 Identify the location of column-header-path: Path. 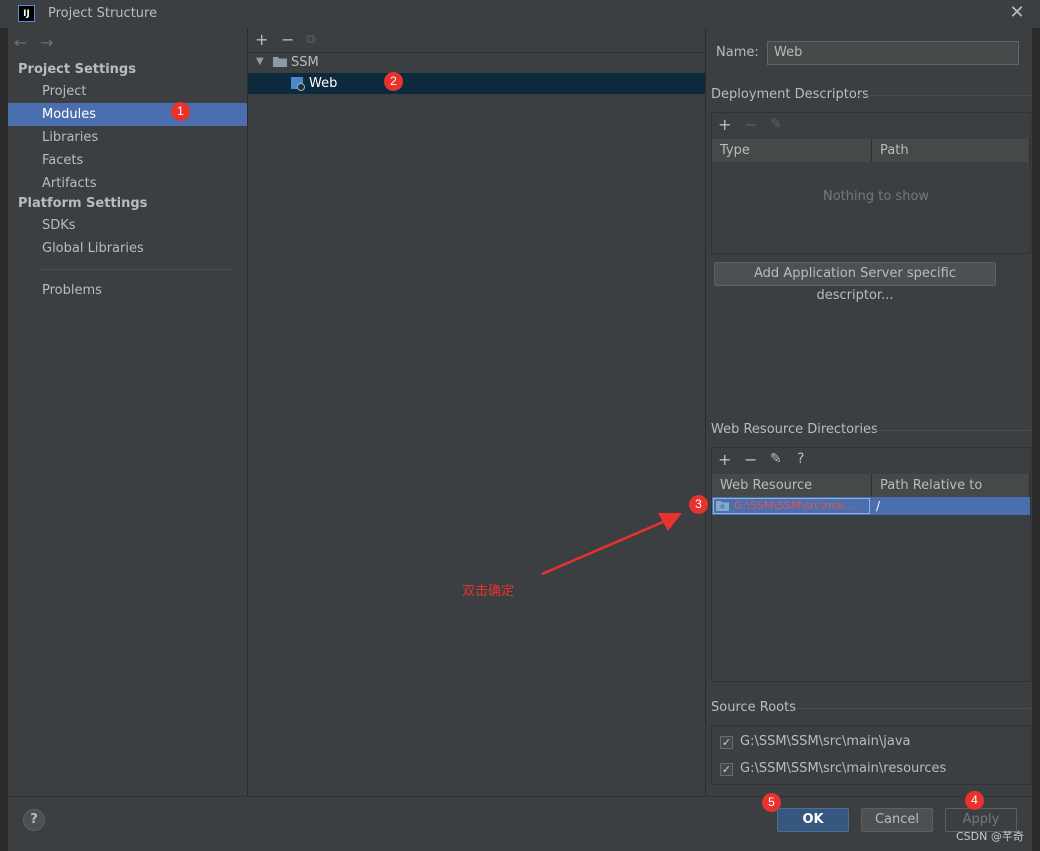
(951, 150).